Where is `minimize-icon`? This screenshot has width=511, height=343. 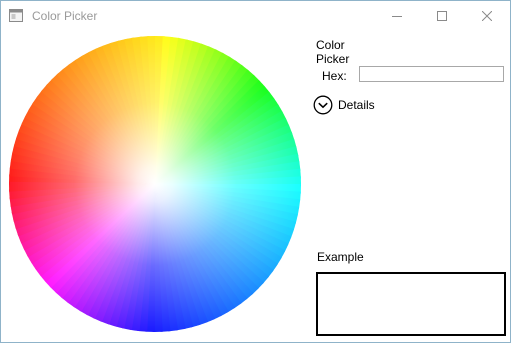
minimize-icon is located at coordinates (397, 16).